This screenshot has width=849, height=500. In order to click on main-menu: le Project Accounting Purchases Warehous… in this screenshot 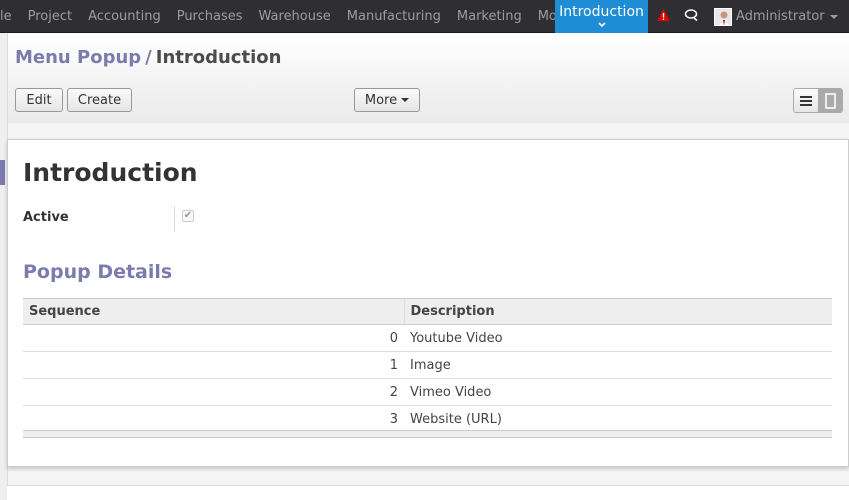, I will do `click(295, 16)`.